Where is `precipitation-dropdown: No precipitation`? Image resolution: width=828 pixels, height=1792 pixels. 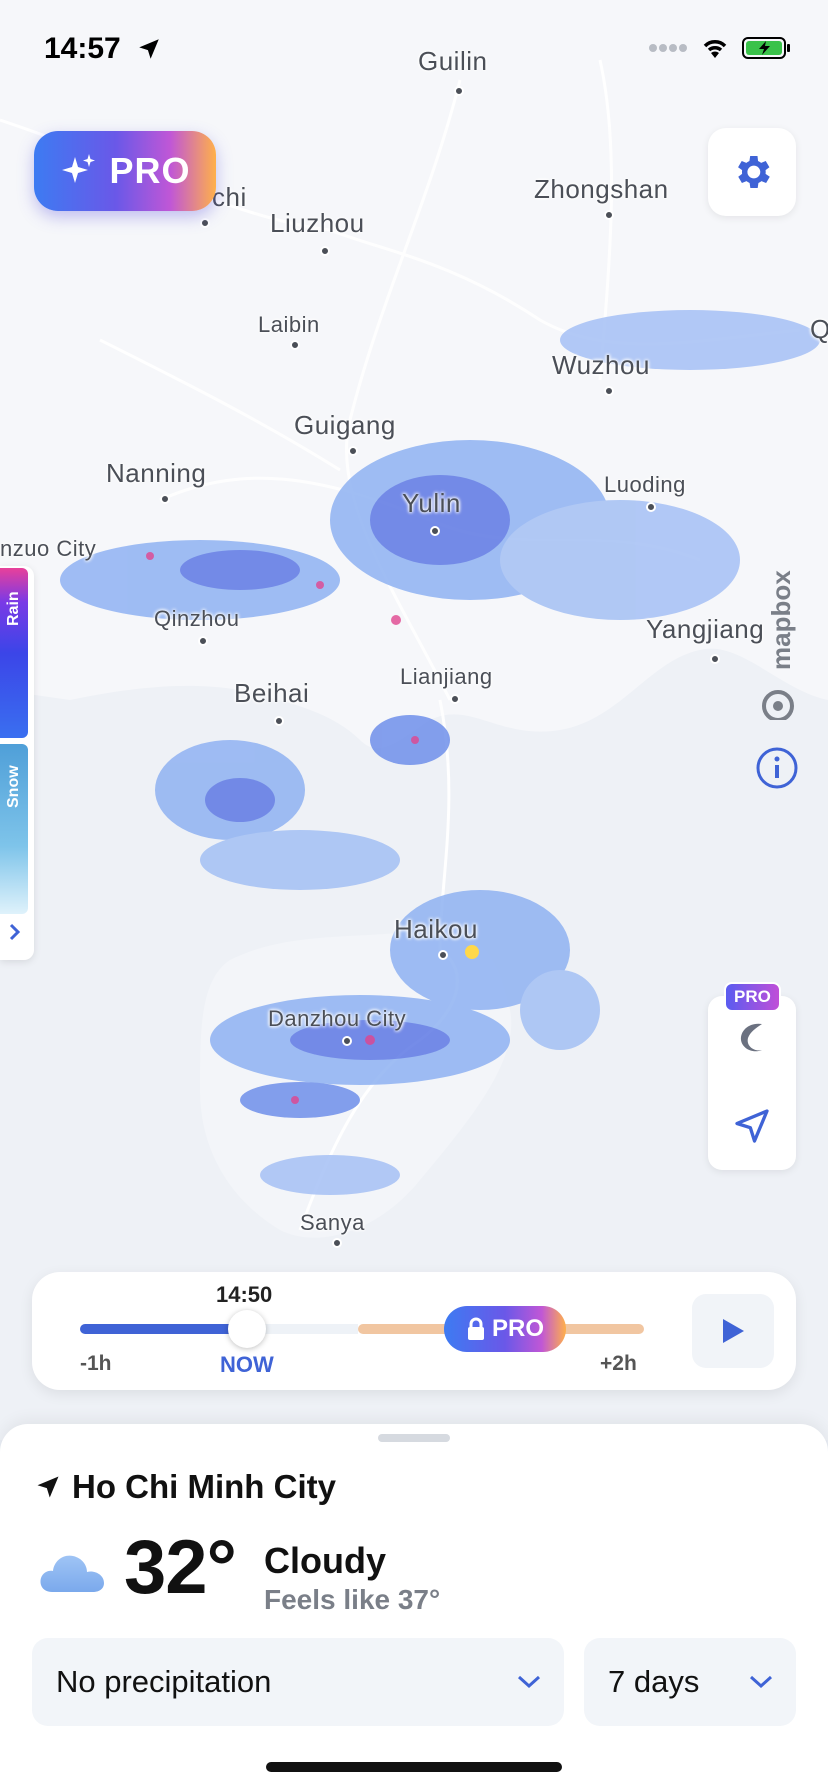
precipitation-dropdown: No precipitation is located at coordinates (298, 1682).